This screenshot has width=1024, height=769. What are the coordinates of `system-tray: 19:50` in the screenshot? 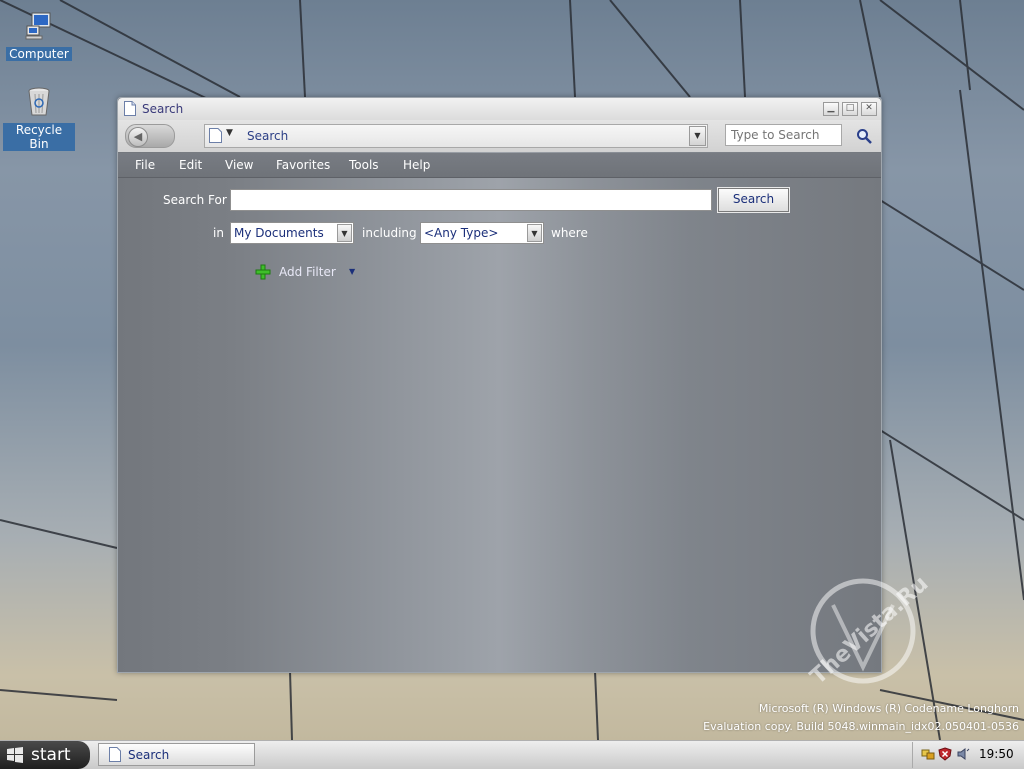 It's located at (968, 755).